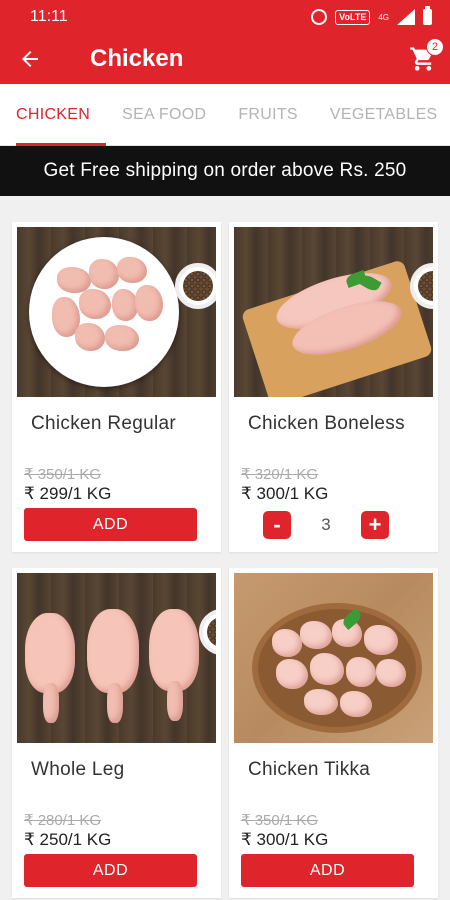 Image resolution: width=450 pixels, height=900 pixels. Describe the element at coordinates (164, 115) in the screenshot. I see `tab-sea-food: SEA FOOD` at that location.